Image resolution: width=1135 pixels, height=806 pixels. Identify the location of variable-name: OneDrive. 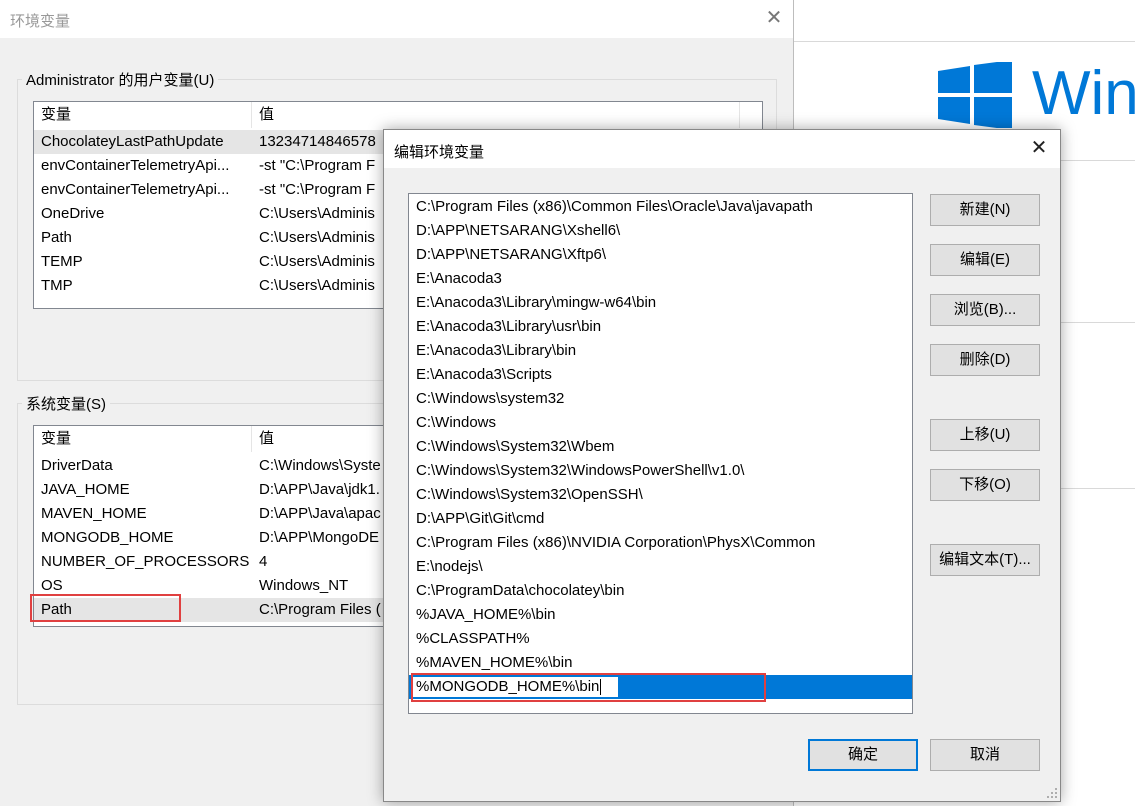
(73, 213).